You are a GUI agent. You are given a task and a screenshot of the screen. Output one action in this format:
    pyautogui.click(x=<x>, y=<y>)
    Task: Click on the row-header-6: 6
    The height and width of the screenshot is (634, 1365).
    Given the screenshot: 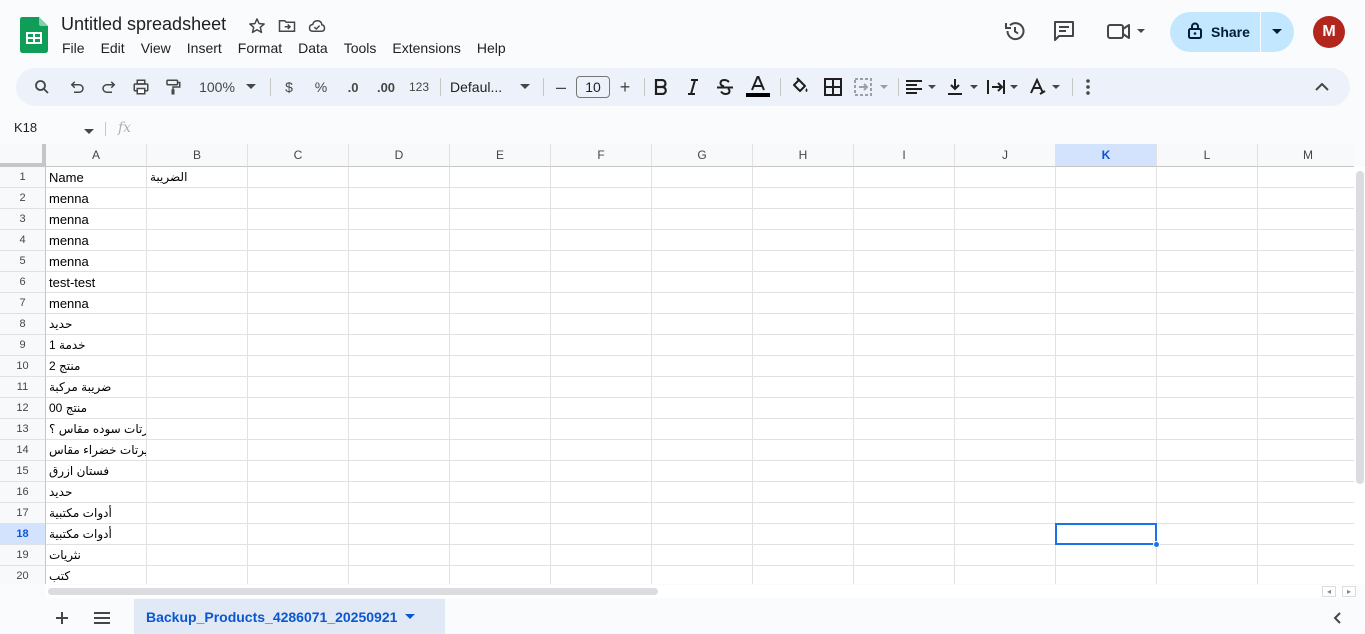 What is the action you would take?
    pyautogui.click(x=23, y=282)
    